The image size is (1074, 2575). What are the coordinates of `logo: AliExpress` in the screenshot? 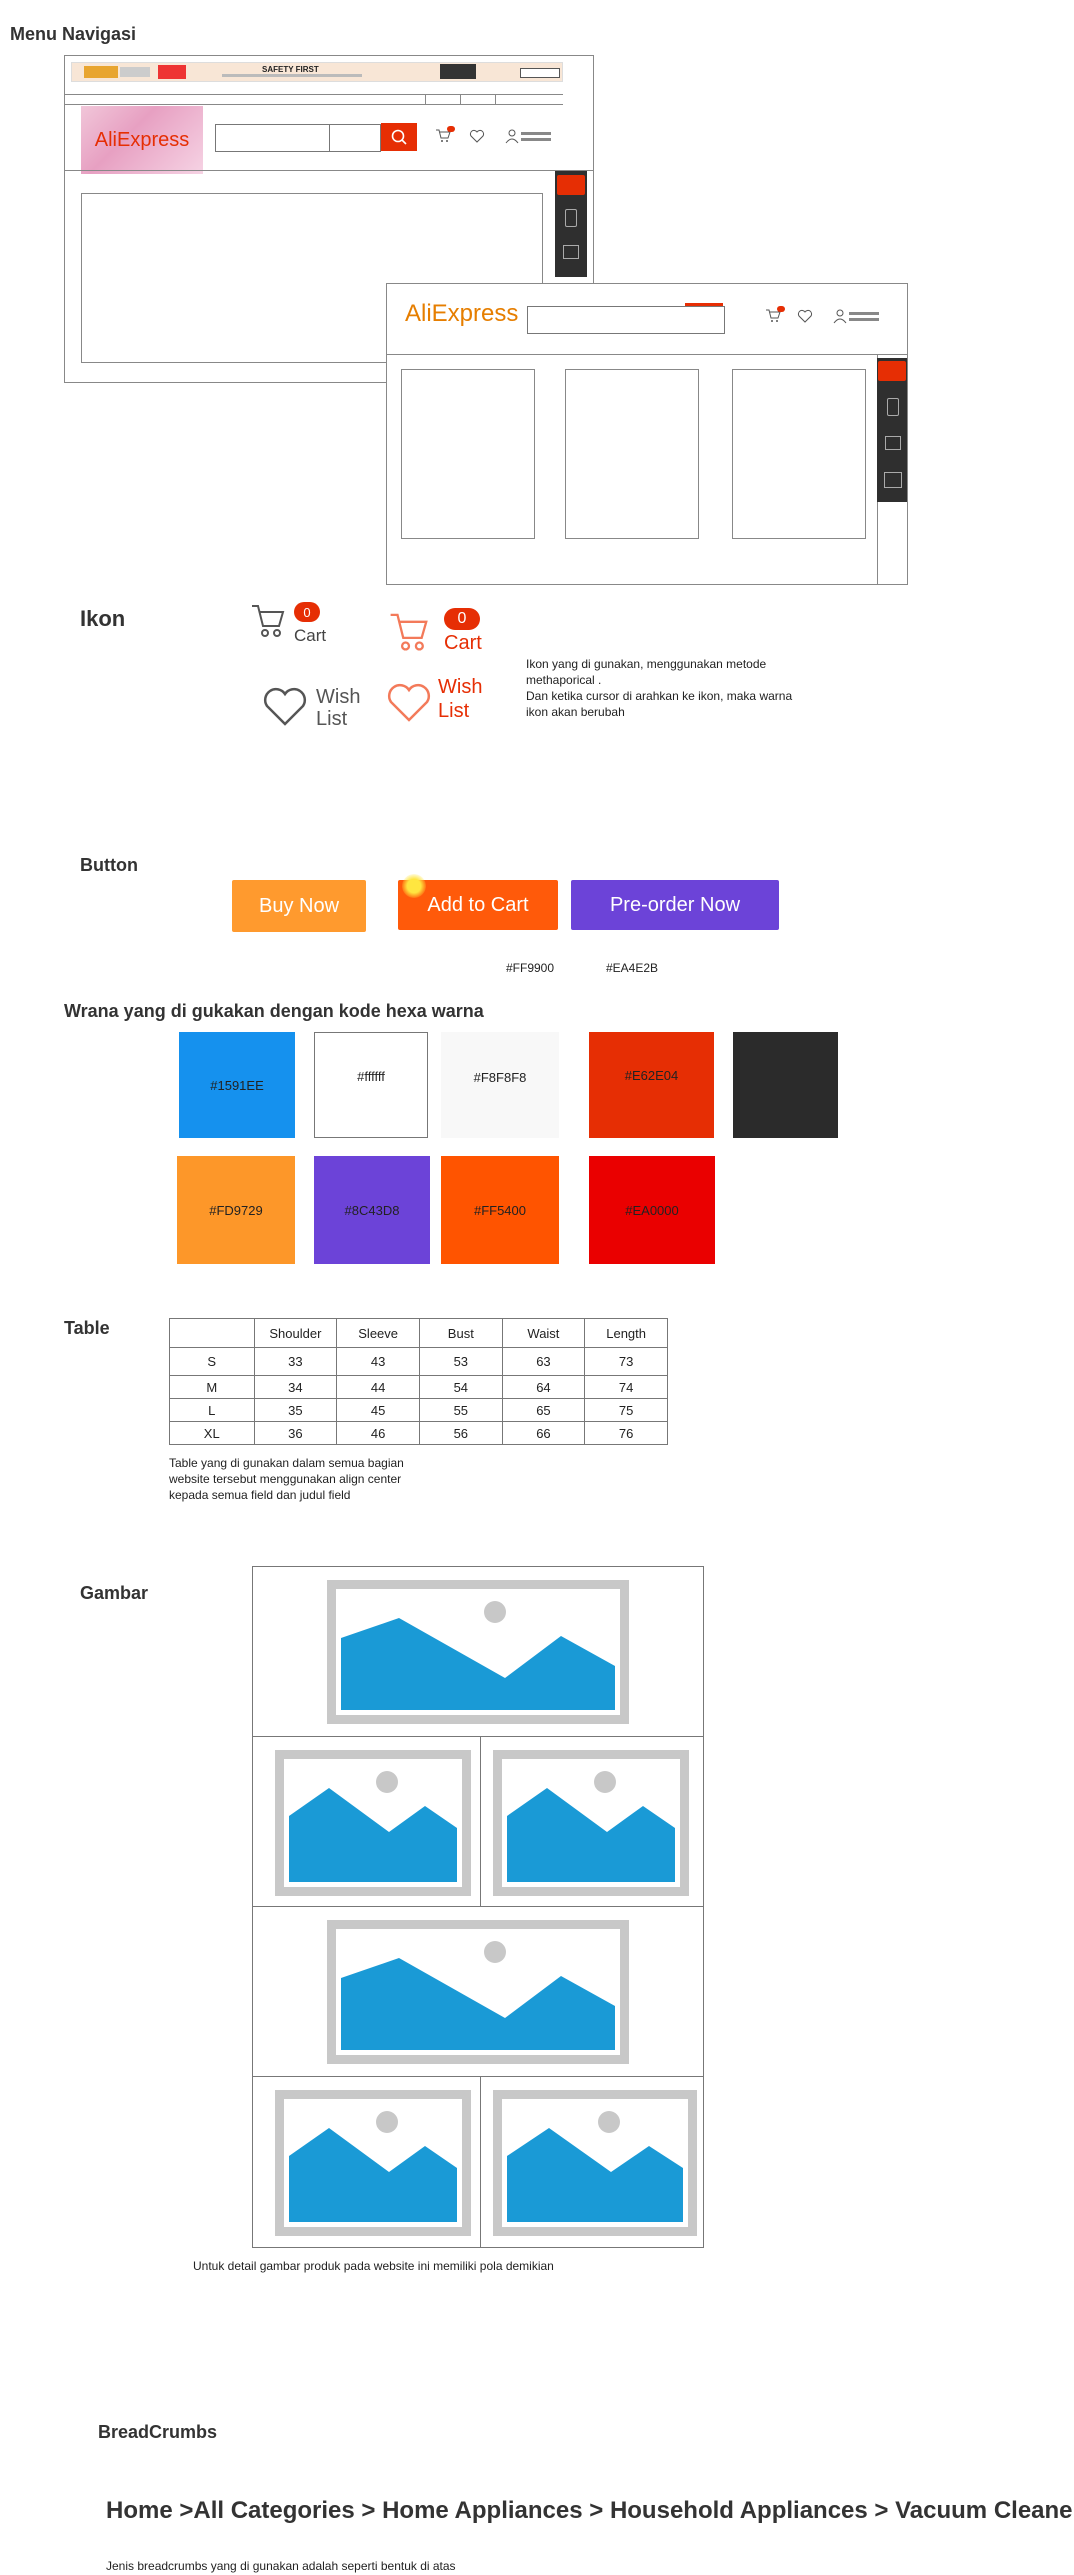 It's located at (142, 140).